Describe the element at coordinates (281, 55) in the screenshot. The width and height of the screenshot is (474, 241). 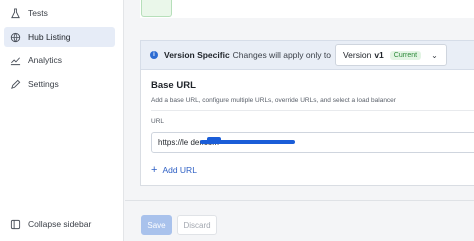
I see `version-specific-text: Changes will apply only to` at that location.